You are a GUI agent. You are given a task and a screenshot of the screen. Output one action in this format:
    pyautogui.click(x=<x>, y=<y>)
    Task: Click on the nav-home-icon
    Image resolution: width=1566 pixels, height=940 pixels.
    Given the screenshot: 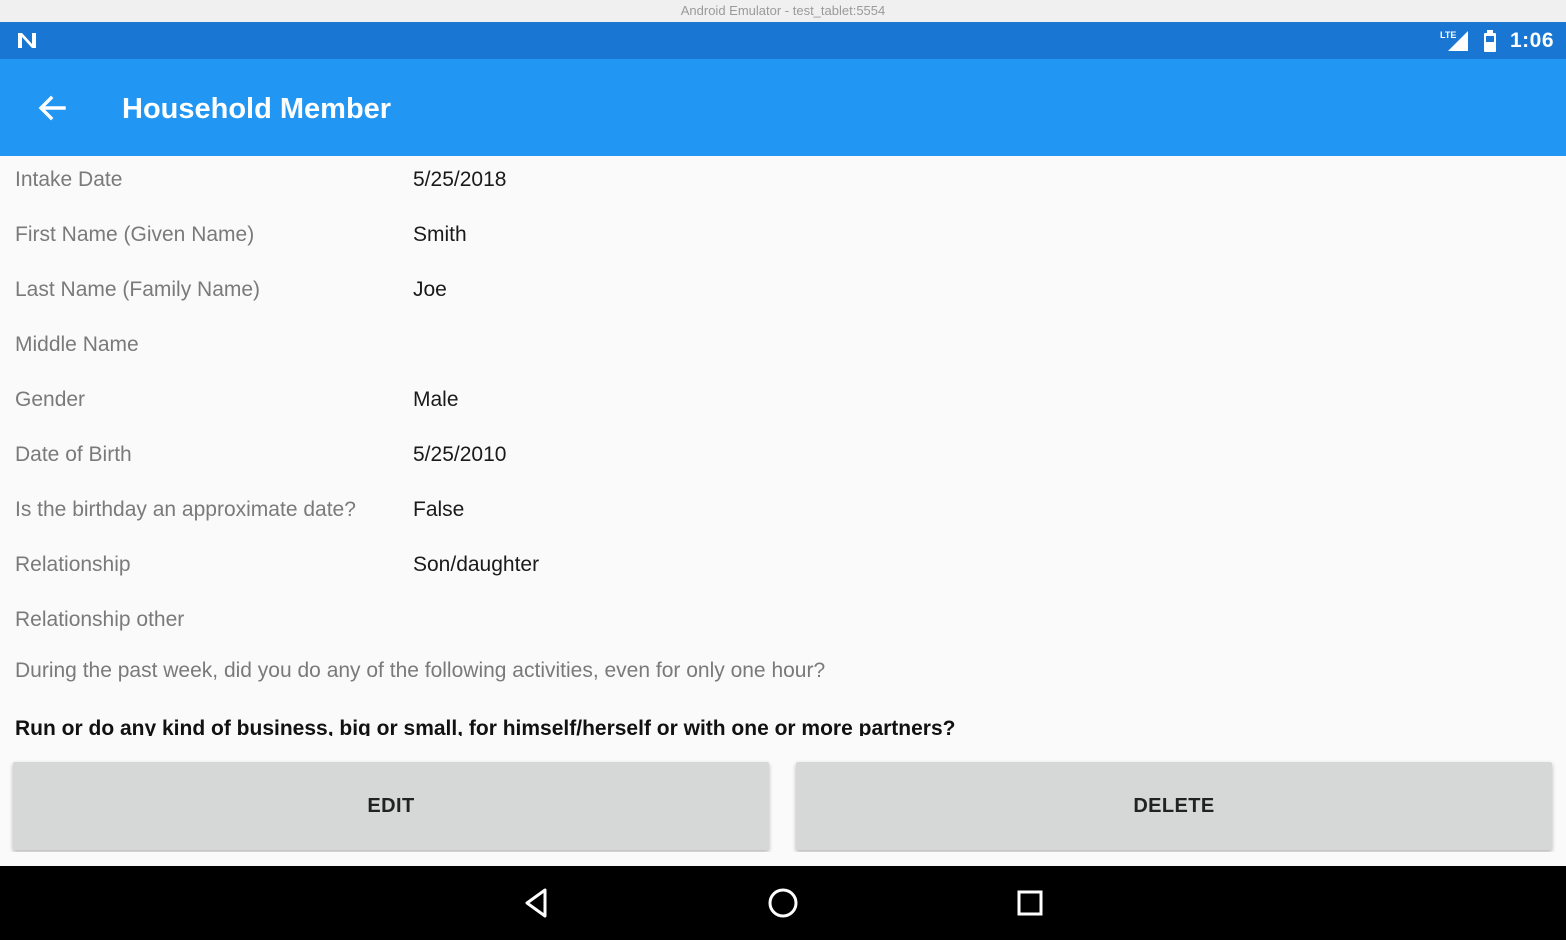 What is the action you would take?
    pyautogui.click(x=783, y=903)
    